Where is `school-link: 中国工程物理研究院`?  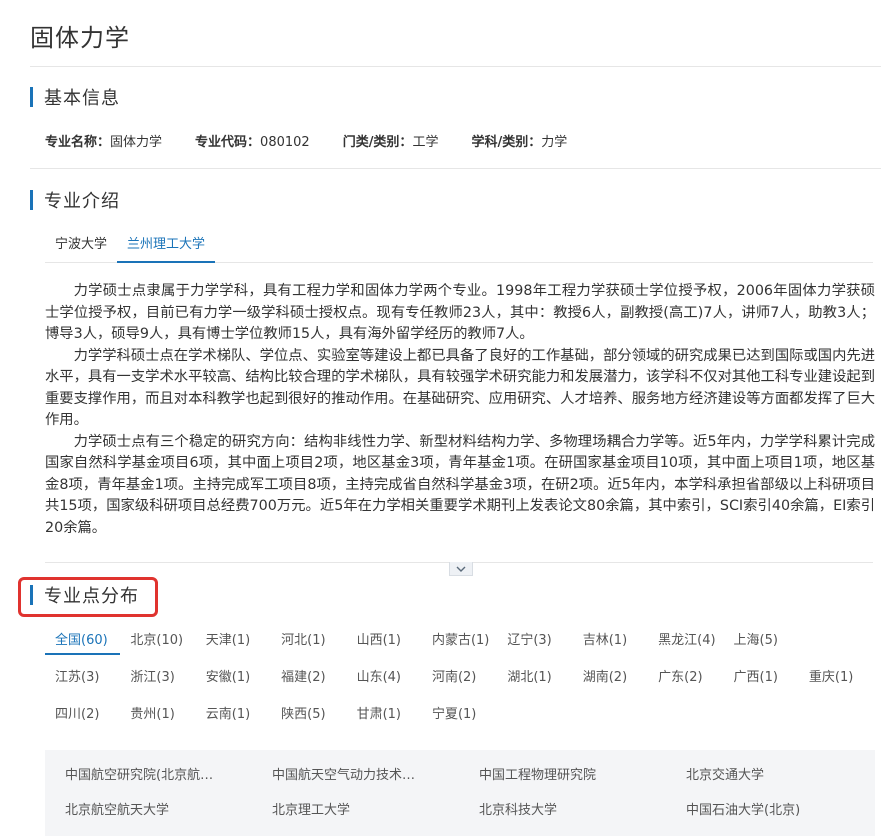
school-link: 中国工程物理研究院 is located at coordinates (559, 775).